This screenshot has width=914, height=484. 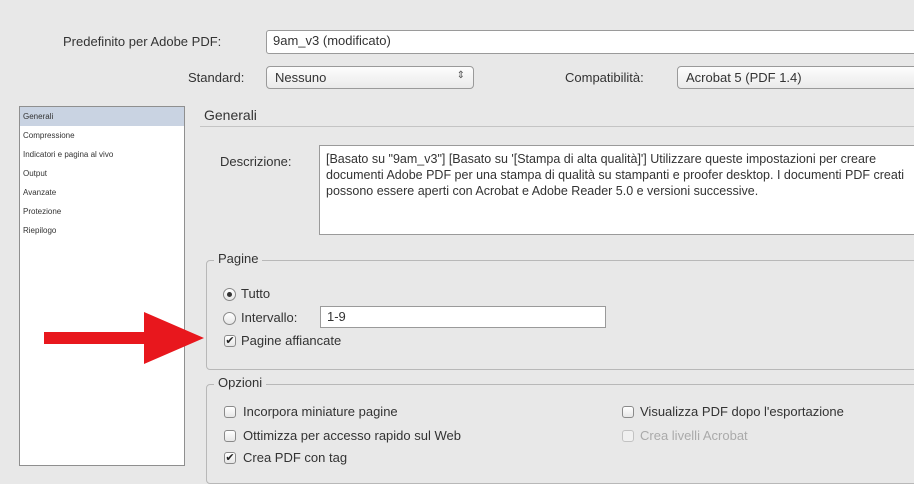 I want to click on optimize-web-label: Ottimizza per accesso rapido sul Web, so click(x=352, y=435).